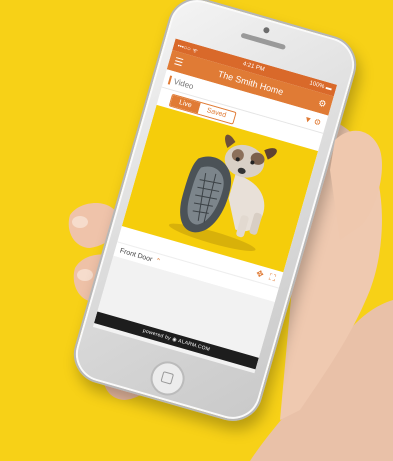 This screenshot has height=461, width=393. Describe the element at coordinates (157, 261) in the screenshot. I see `chevron-up-icon: ⌃` at that location.